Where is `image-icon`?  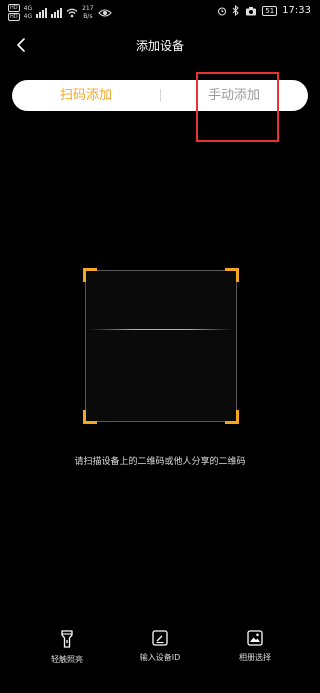 image-icon is located at coordinates (255, 638).